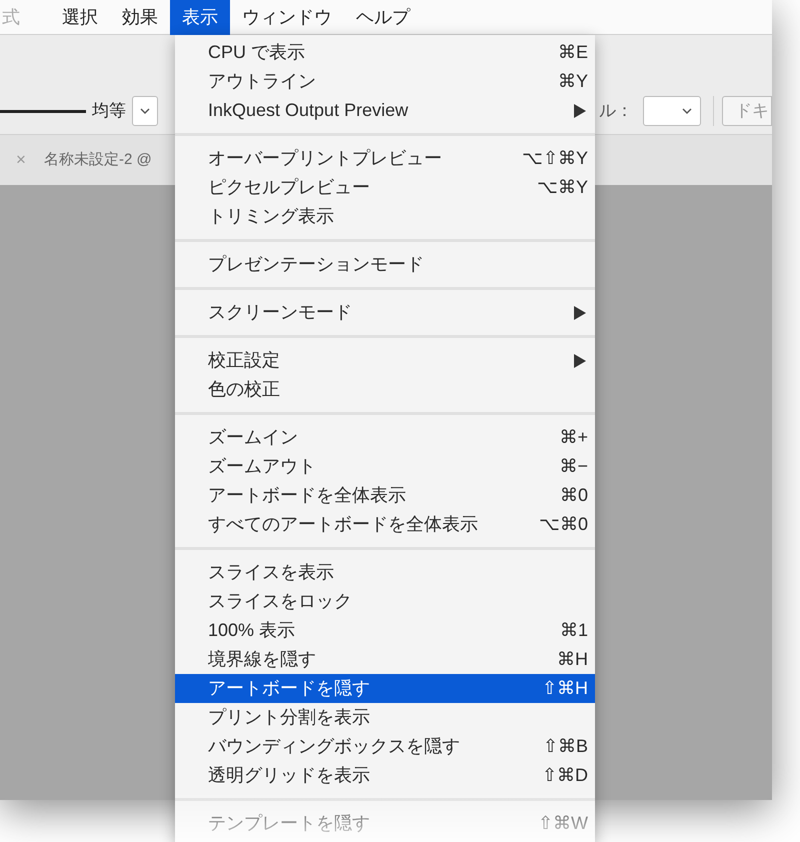  What do you see at coordinates (672, 111) in the screenshot?
I see `fill-dropdown` at bounding box center [672, 111].